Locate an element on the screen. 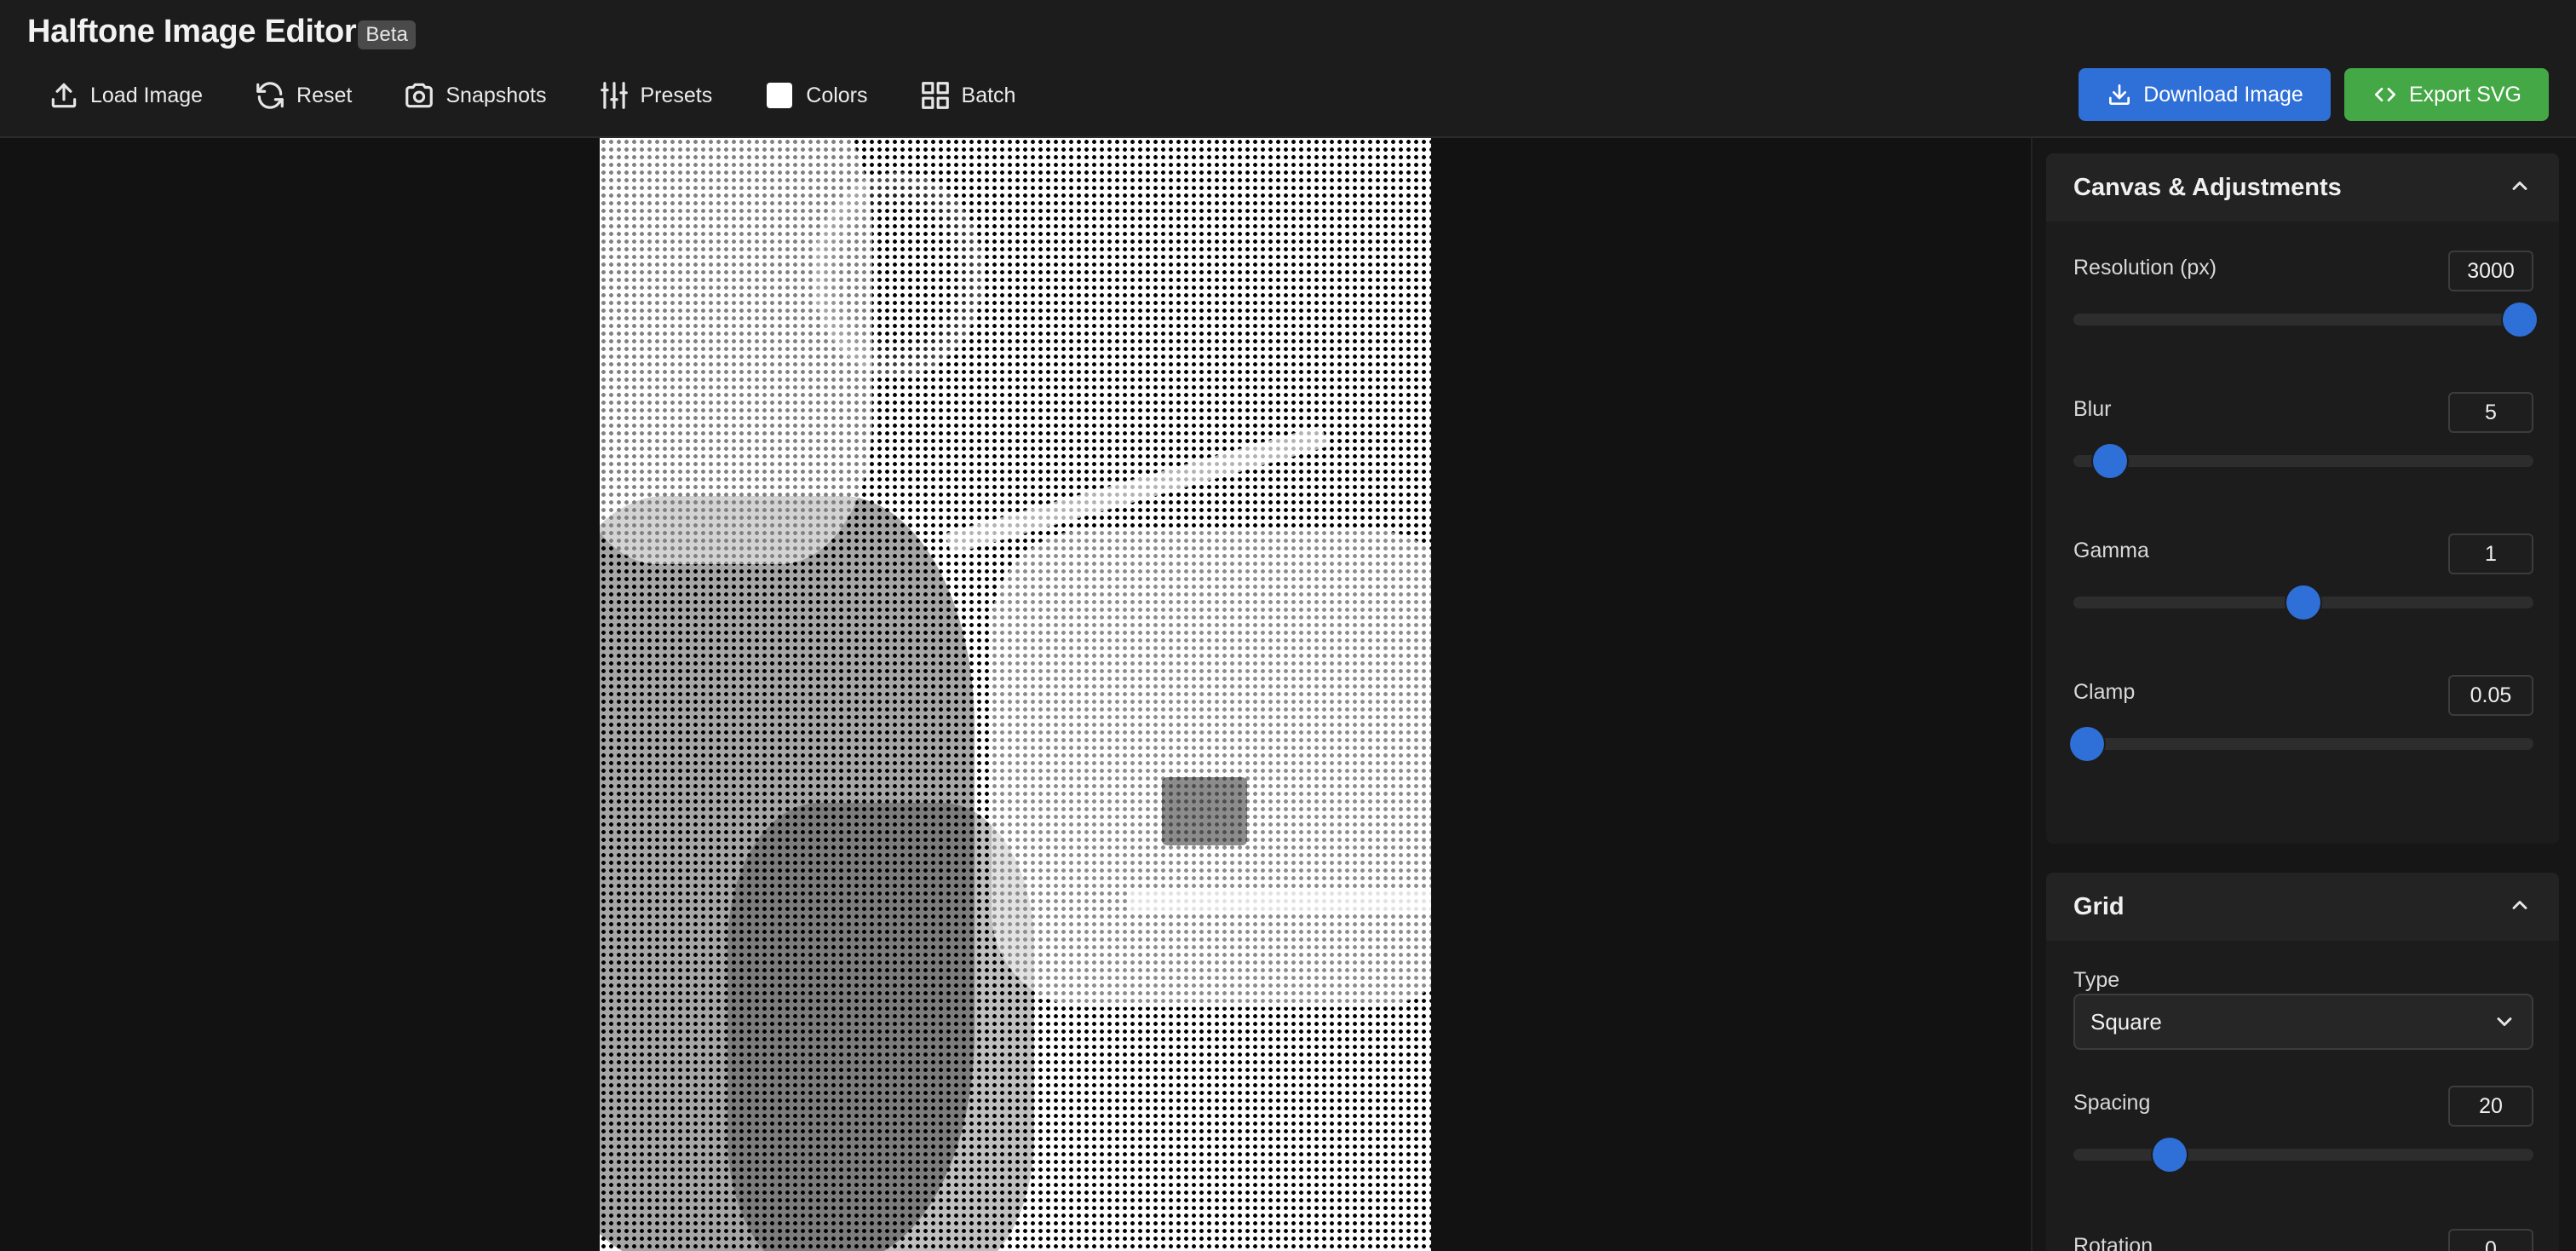  load-image-button: Load Image is located at coordinates (126, 96).